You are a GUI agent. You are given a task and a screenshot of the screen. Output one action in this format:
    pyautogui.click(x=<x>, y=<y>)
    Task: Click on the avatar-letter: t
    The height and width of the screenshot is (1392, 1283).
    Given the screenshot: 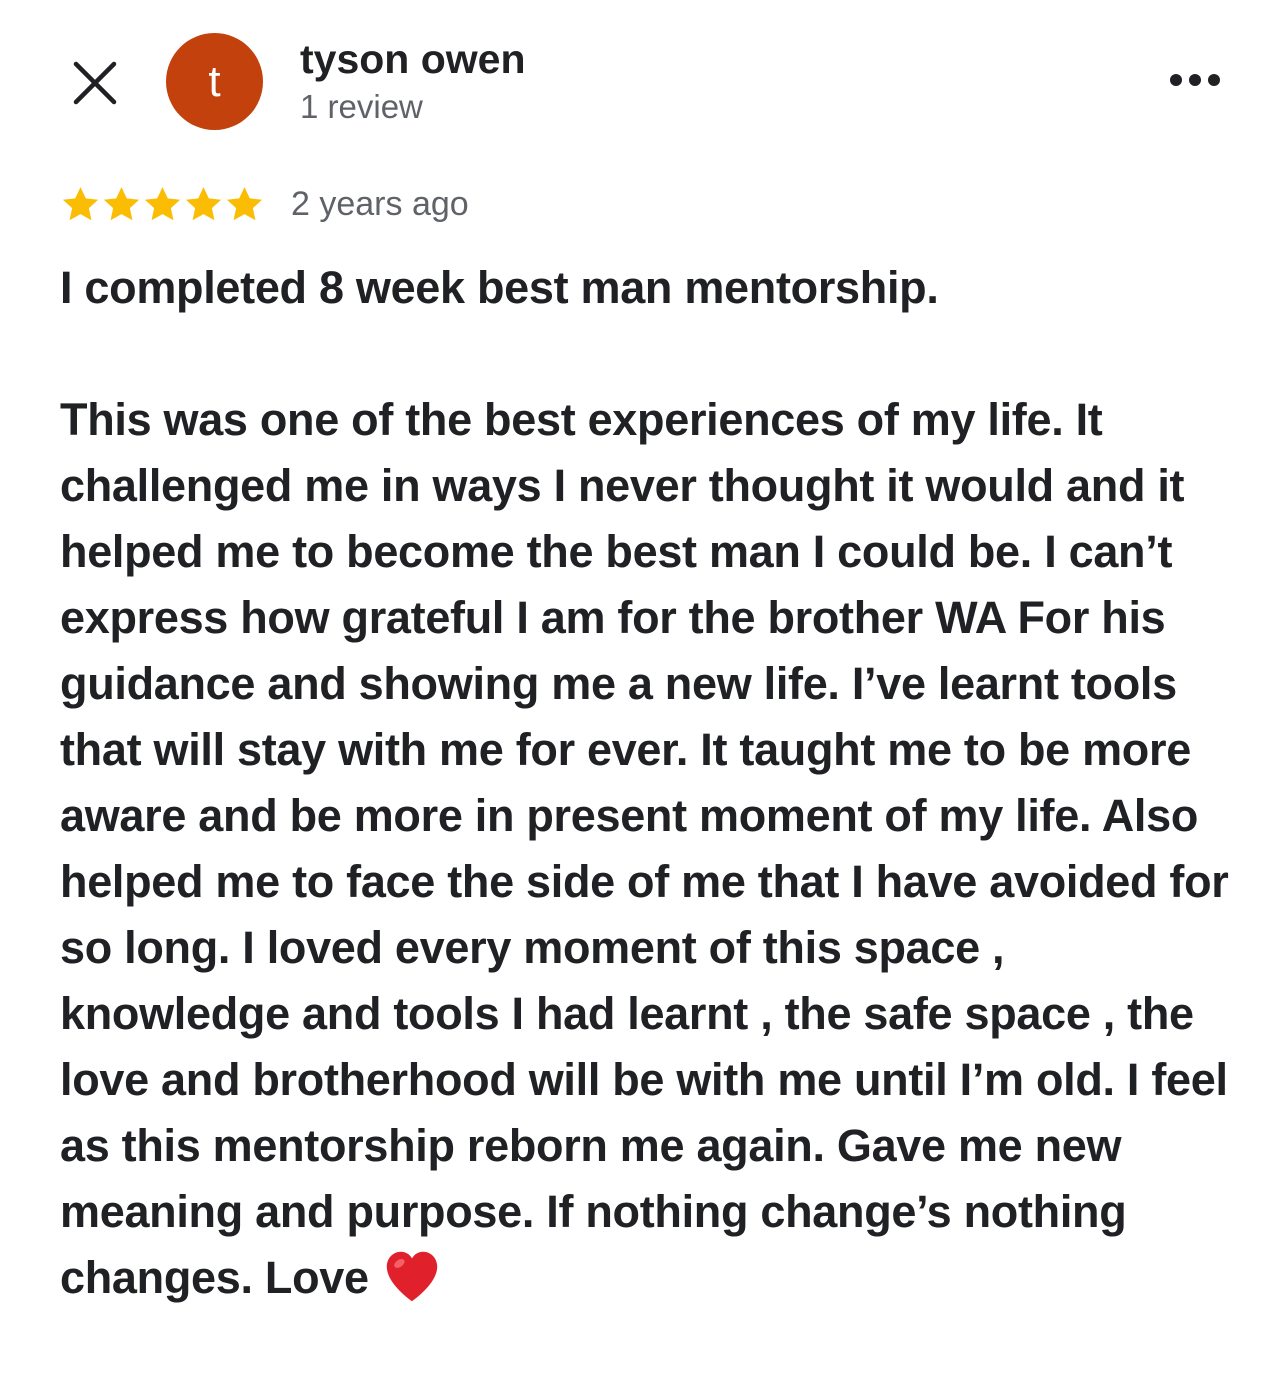 What is the action you would take?
    pyautogui.click(x=214, y=81)
    